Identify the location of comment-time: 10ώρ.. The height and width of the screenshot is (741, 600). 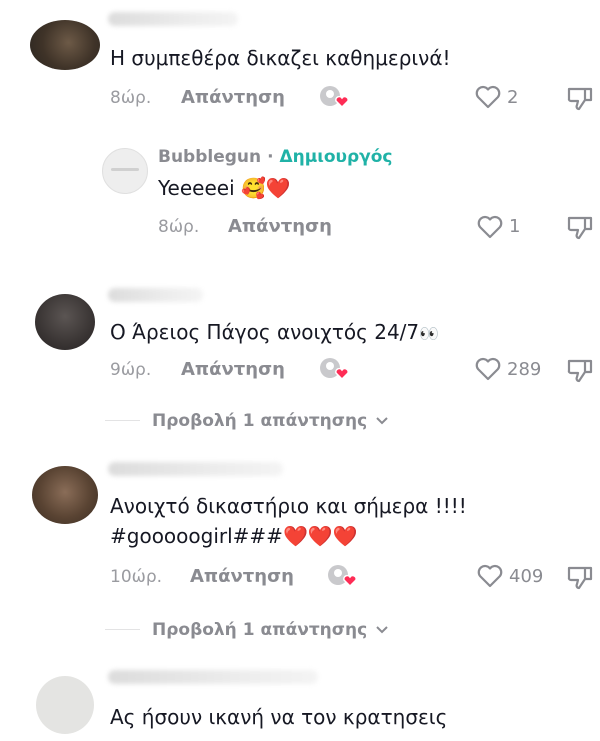
(136, 577).